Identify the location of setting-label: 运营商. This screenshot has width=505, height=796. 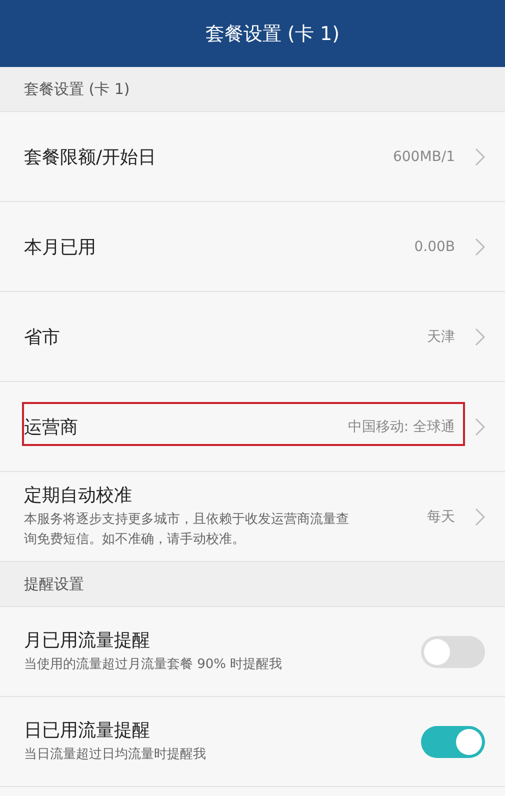
(51, 427).